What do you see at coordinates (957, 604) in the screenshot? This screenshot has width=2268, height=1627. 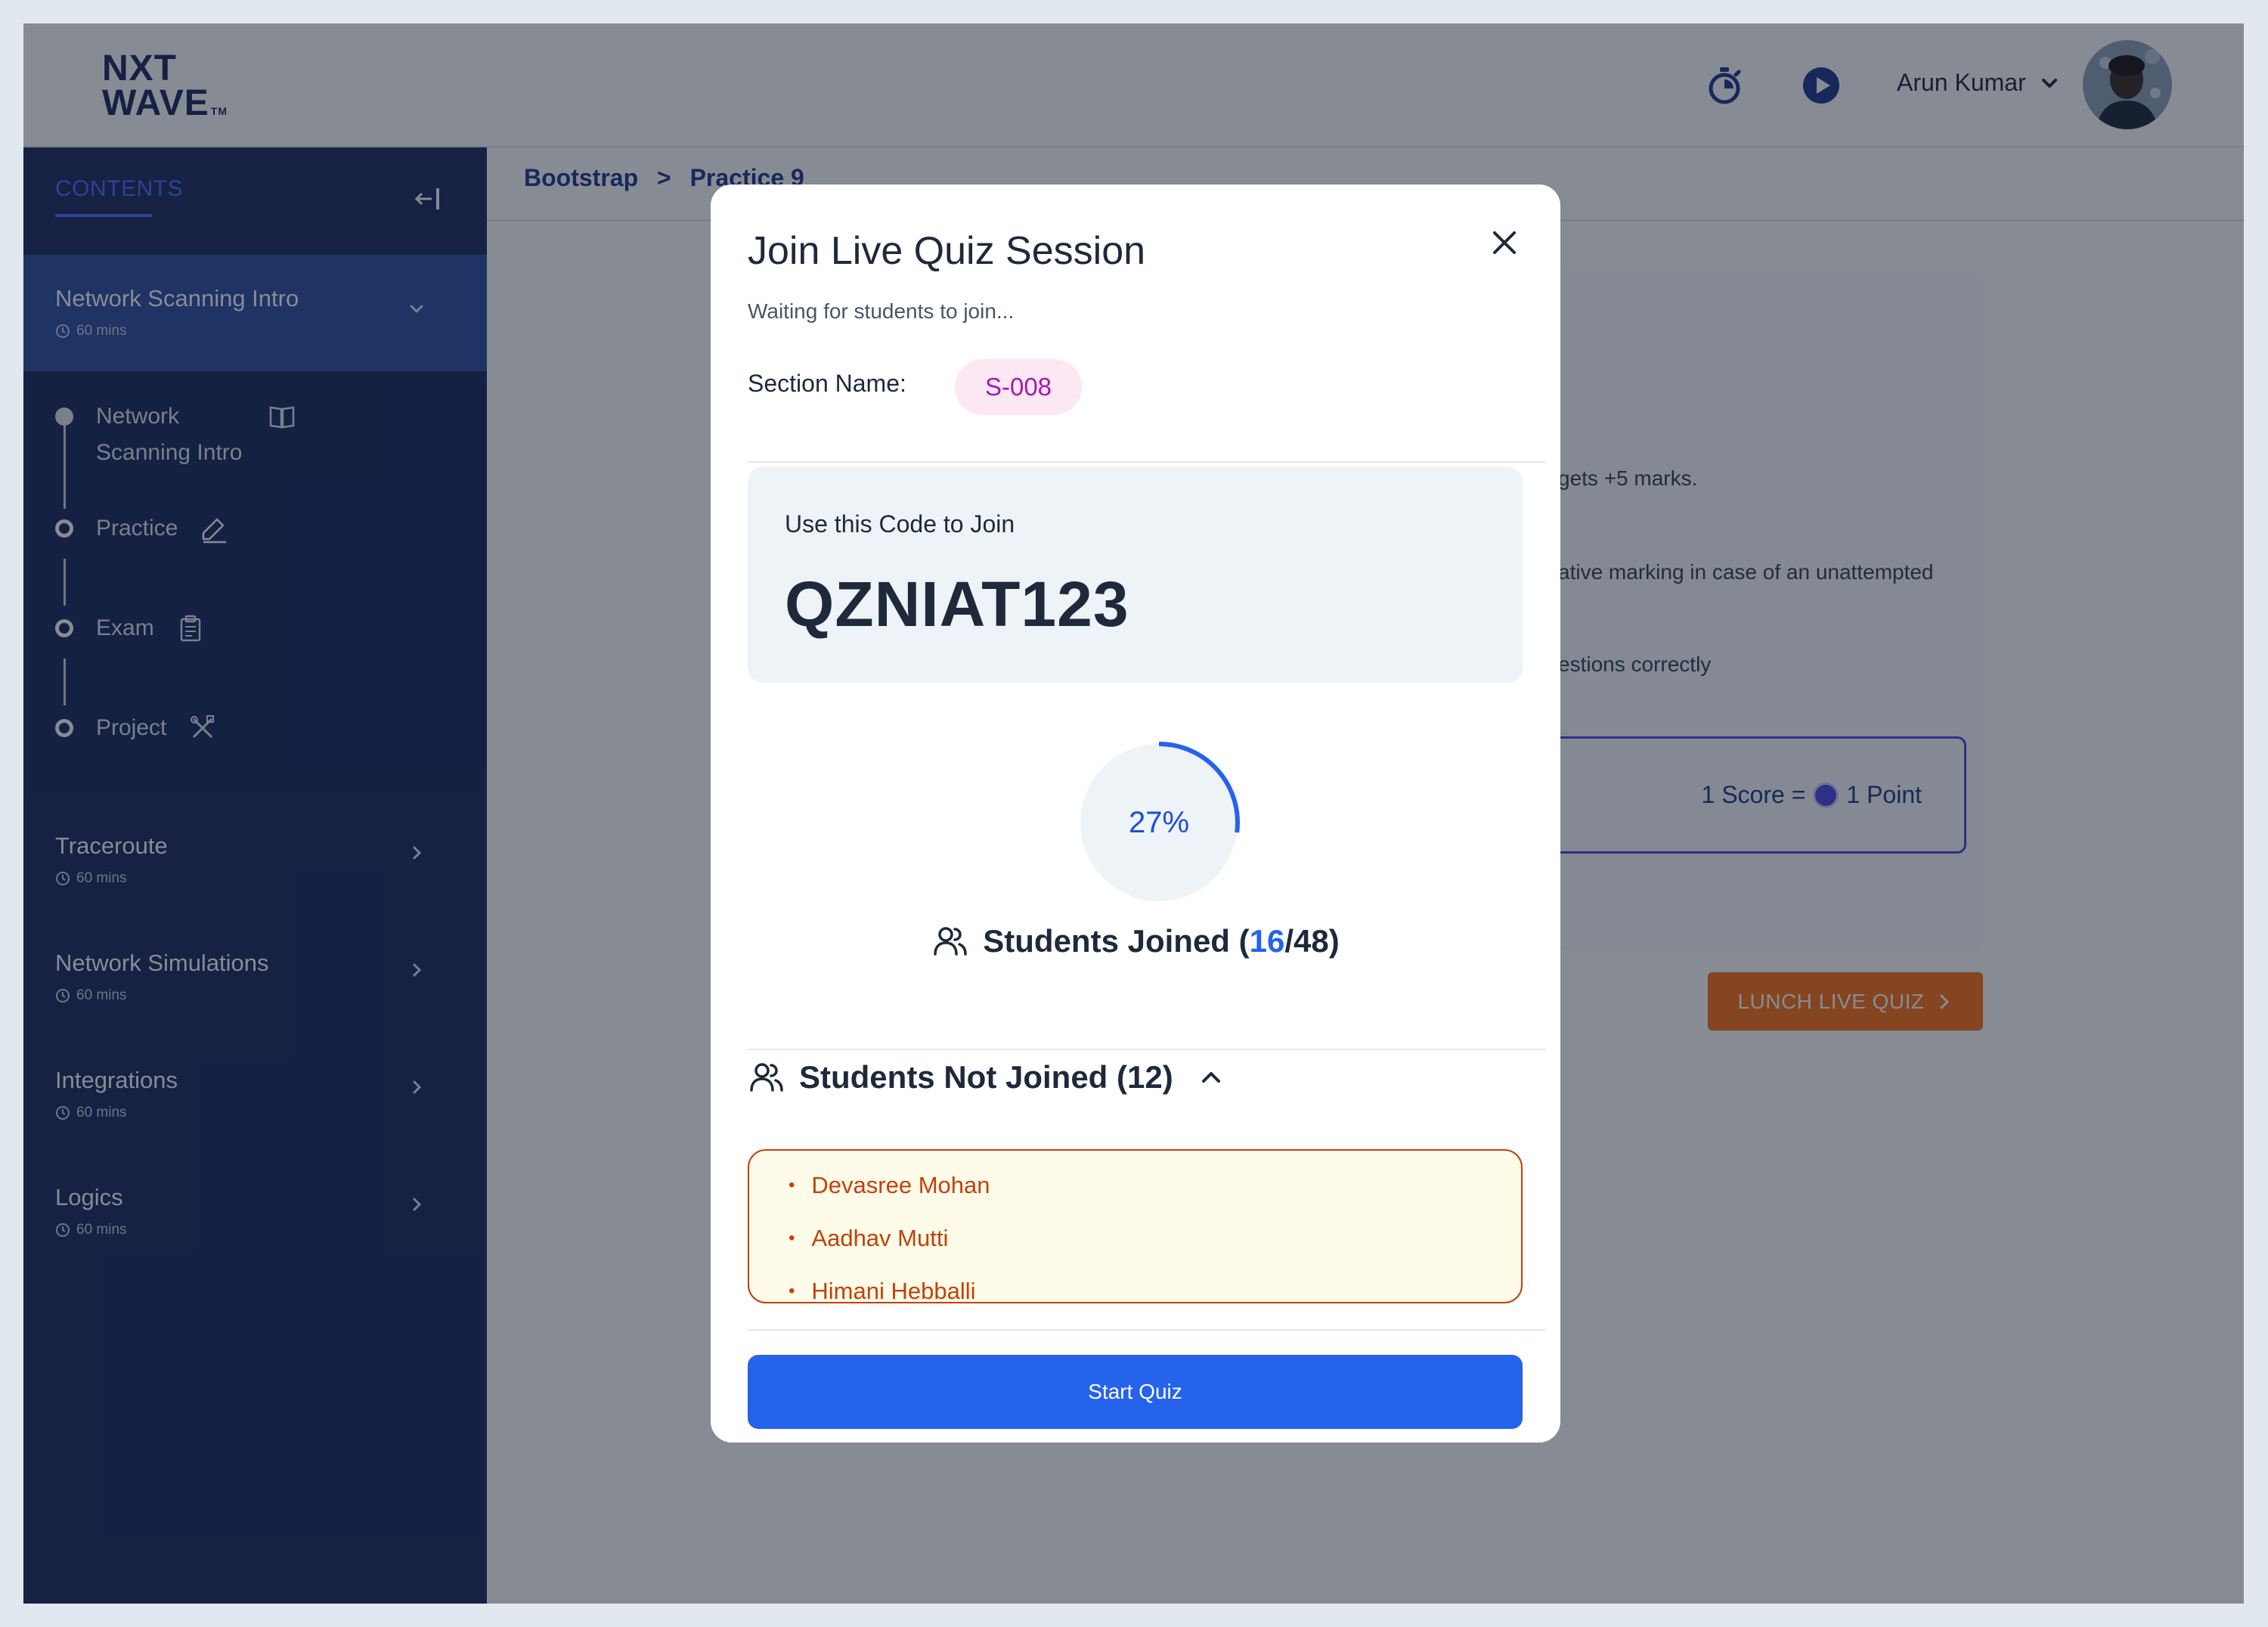 I see `join-code: QZNIAT123` at bounding box center [957, 604].